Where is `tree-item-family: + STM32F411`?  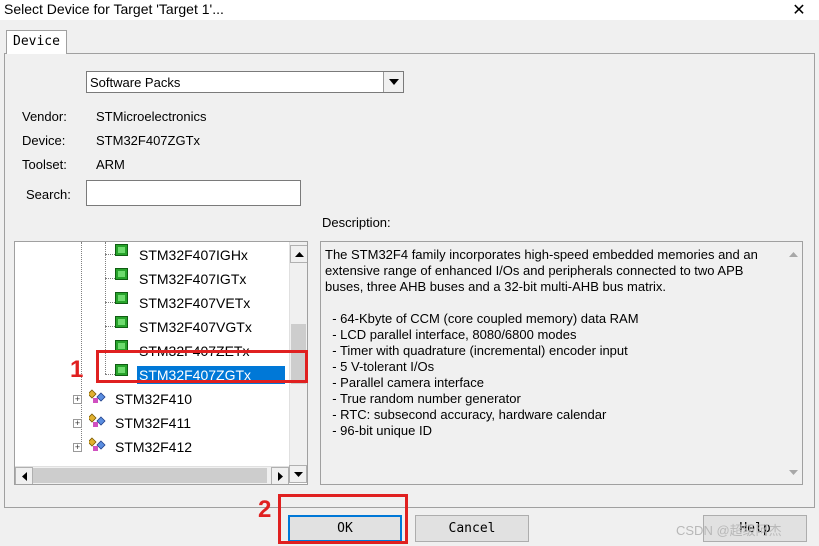
tree-item-family: + STM32F411 is located at coordinates (153, 423).